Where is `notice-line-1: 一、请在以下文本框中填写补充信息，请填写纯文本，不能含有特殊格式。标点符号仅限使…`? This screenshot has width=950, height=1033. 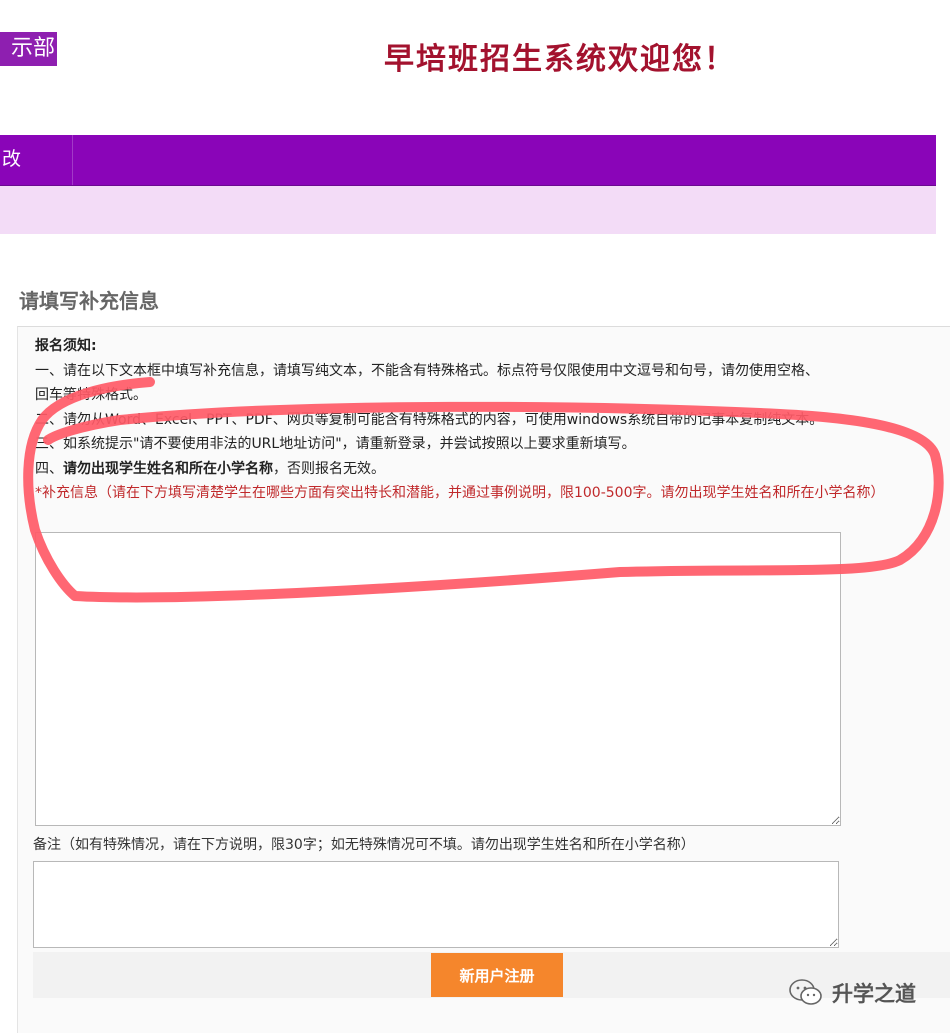 notice-line-1: 一、请在以下文本框中填写补充信息，请填写纯文本，不能含有特殊格式。标点符号仅限使… is located at coordinates (427, 370).